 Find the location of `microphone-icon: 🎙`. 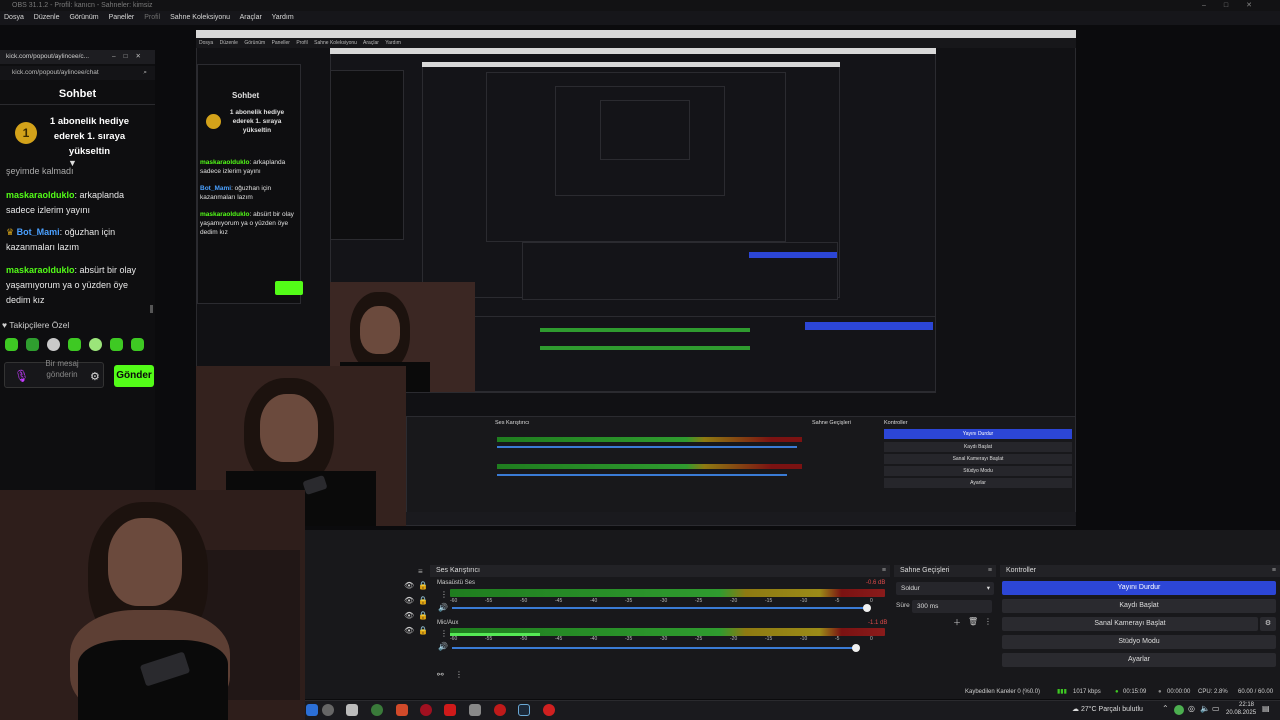

microphone-icon: 🎙 is located at coordinates (21, 376).